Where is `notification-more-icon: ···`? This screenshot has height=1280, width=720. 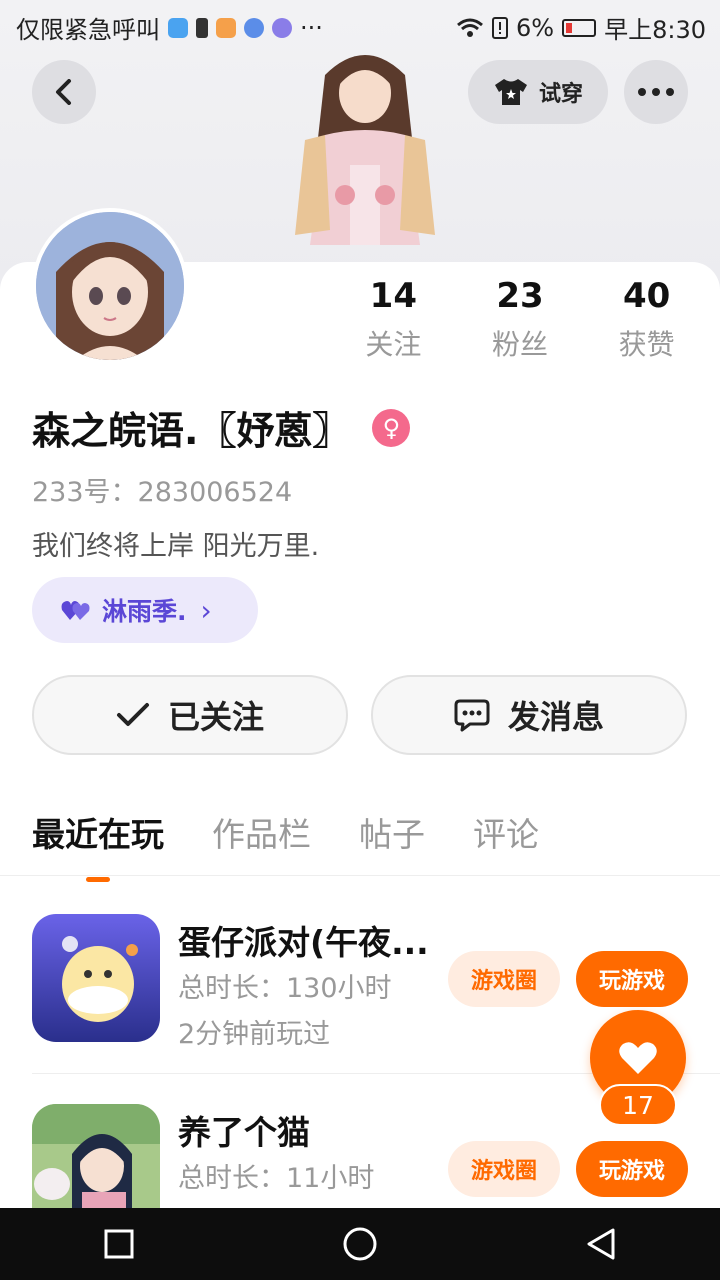
notification-more-icon: ··· is located at coordinates (311, 27).